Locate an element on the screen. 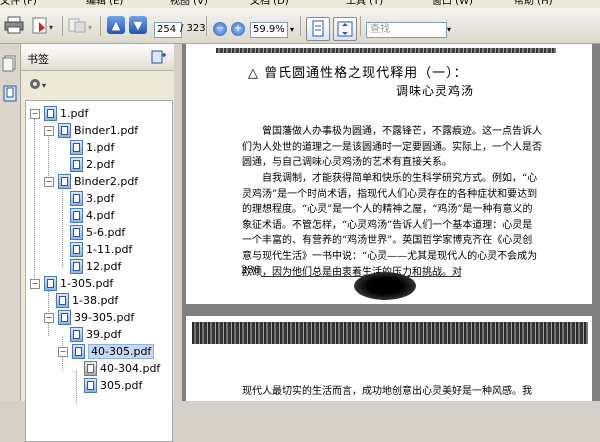 This screenshot has height=442, width=600. page-total: / 323 is located at coordinates (193, 28).